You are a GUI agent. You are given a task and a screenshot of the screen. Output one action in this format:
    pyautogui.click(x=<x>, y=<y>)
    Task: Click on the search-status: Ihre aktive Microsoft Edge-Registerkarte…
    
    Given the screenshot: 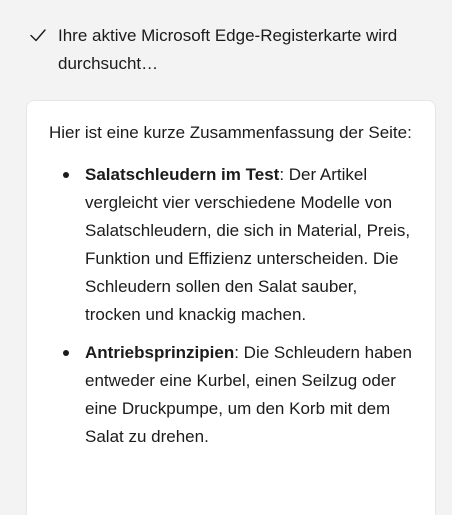 What is the action you would take?
    pyautogui.click(x=233, y=50)
    